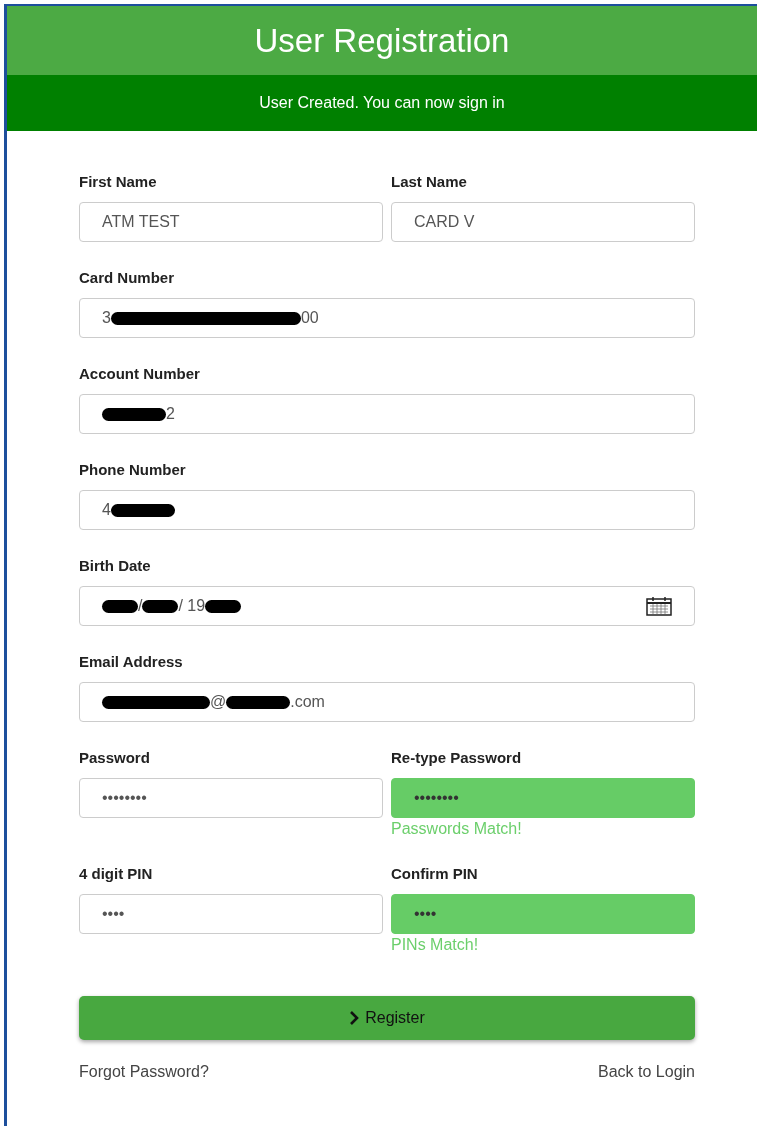  What do you see at coordinates (457, 757) in the screenshot?
I see `field-label: Re-type Password` at bounding box center [457, 757].